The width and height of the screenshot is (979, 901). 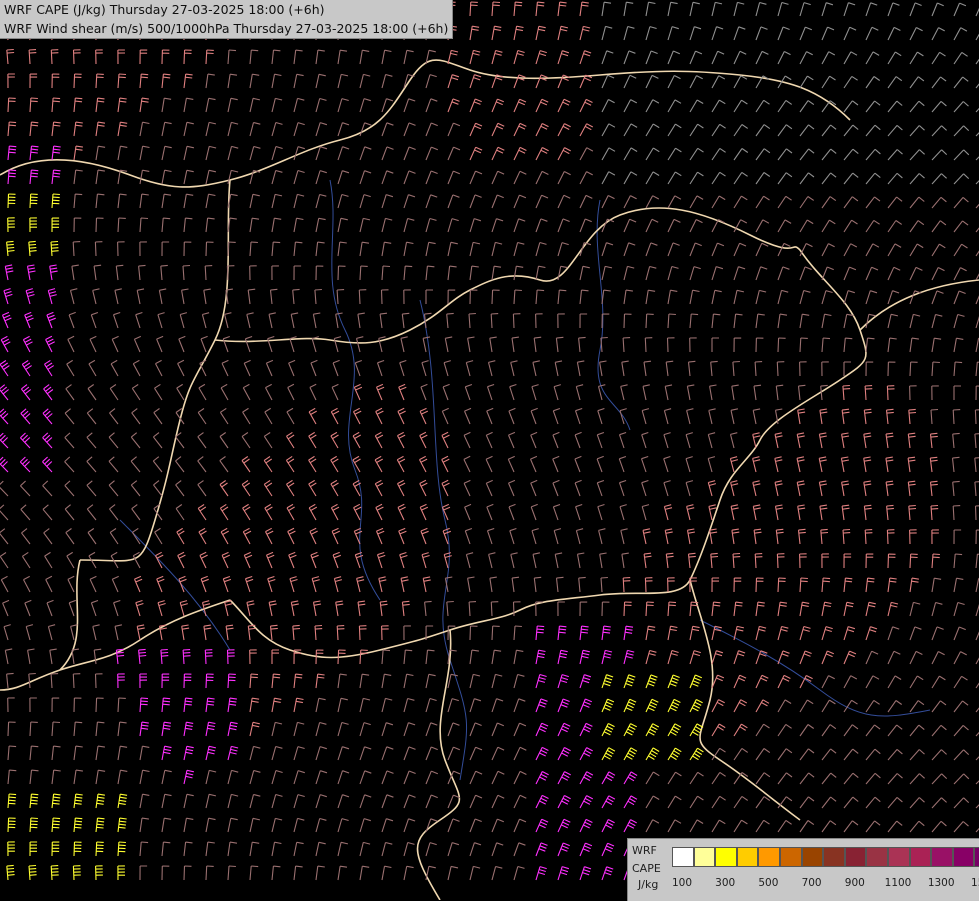 I want to click on legend-tick: 300, so click(x=725, y=883).